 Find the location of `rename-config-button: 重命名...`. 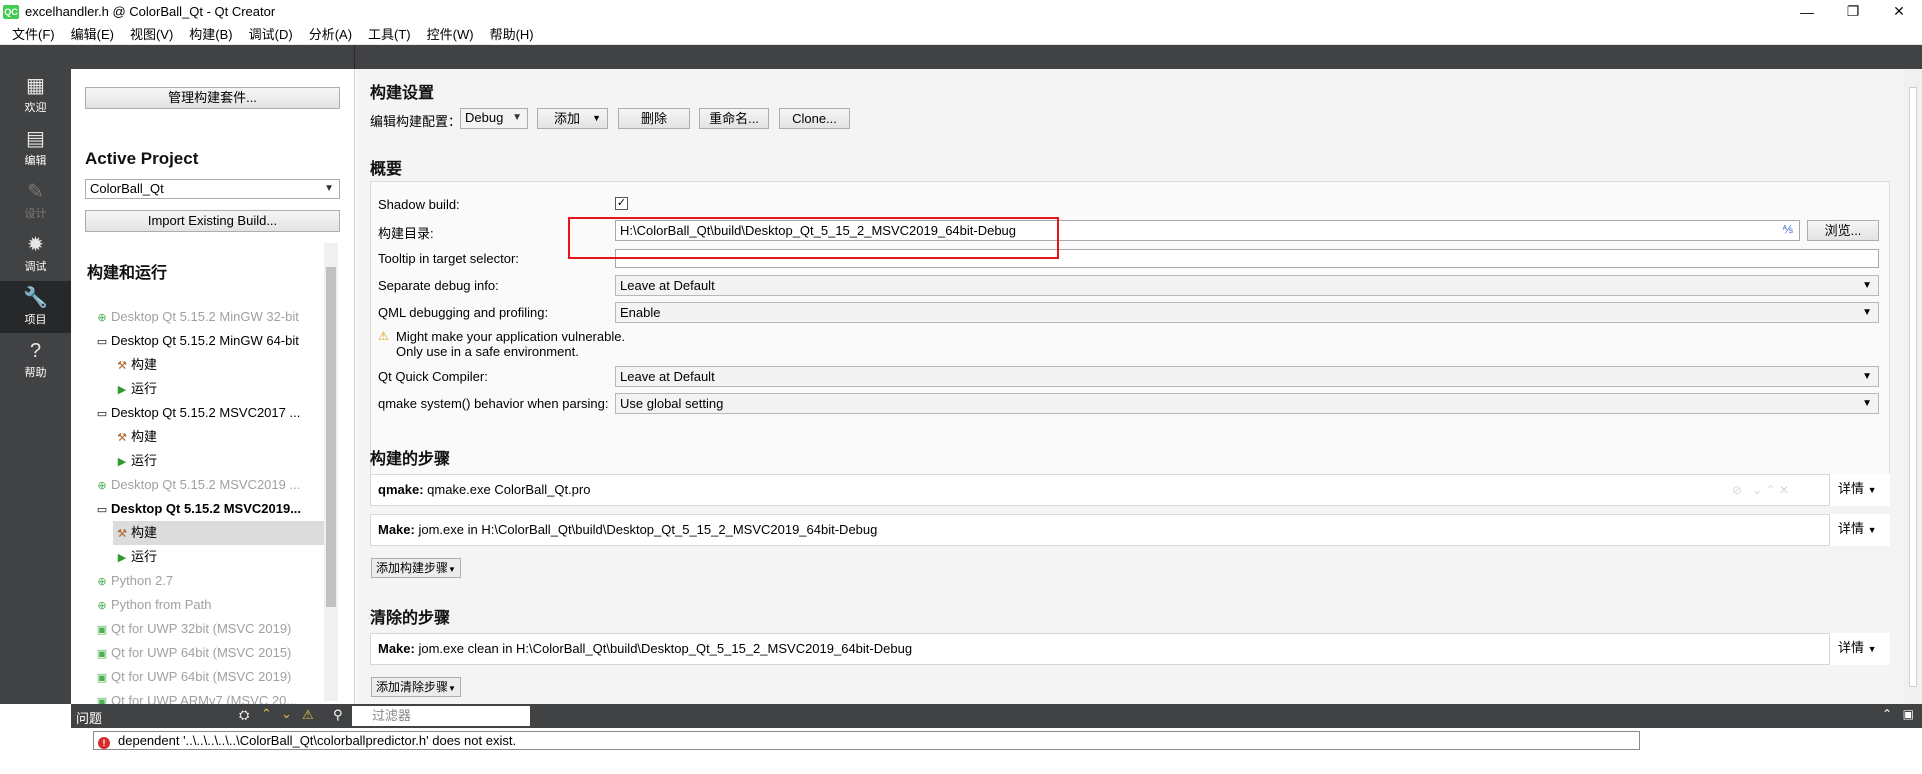

rename-config-button: 重命名... is located at coordinates (734, 118).